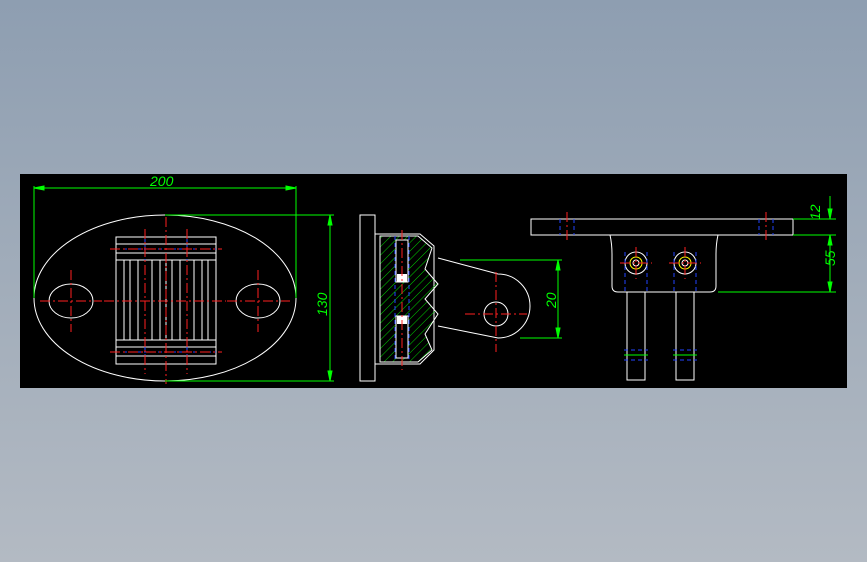  Describe the element at coordinates (165, 241) in the screenshot. I see `dim-width` at that location.